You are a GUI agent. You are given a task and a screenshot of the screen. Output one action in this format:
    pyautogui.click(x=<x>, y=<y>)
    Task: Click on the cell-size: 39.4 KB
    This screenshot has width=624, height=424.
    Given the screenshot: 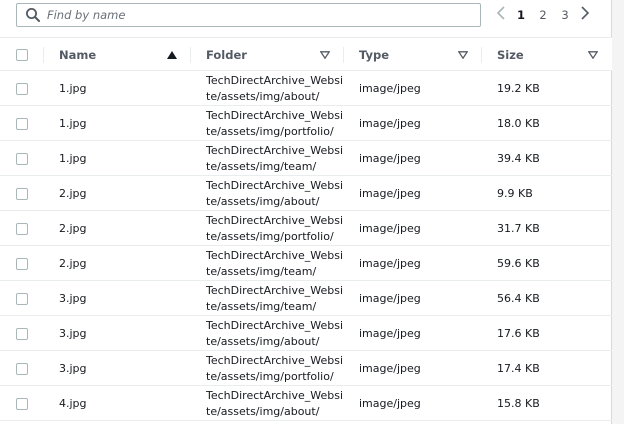 What is the action you would take?
    pyautogui.click(x=518, y=158)
    